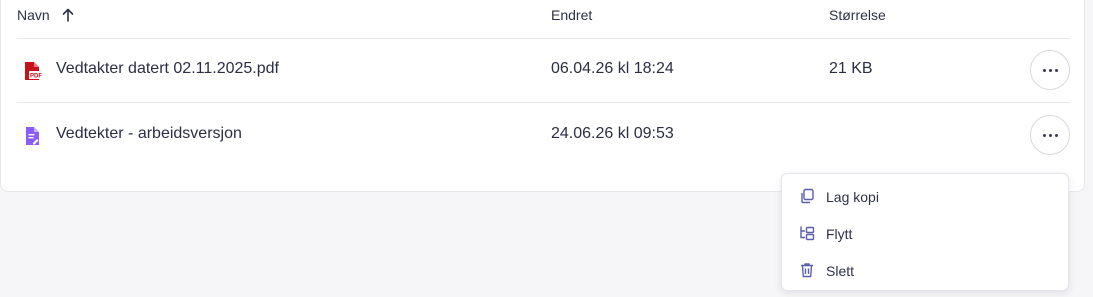 Image resolution: width=1093 pixels, height=297 pixels. Describe the element at coordinates (852, 197) in the screenshot. I see `menu-item-label: Lag kopi` at that location.